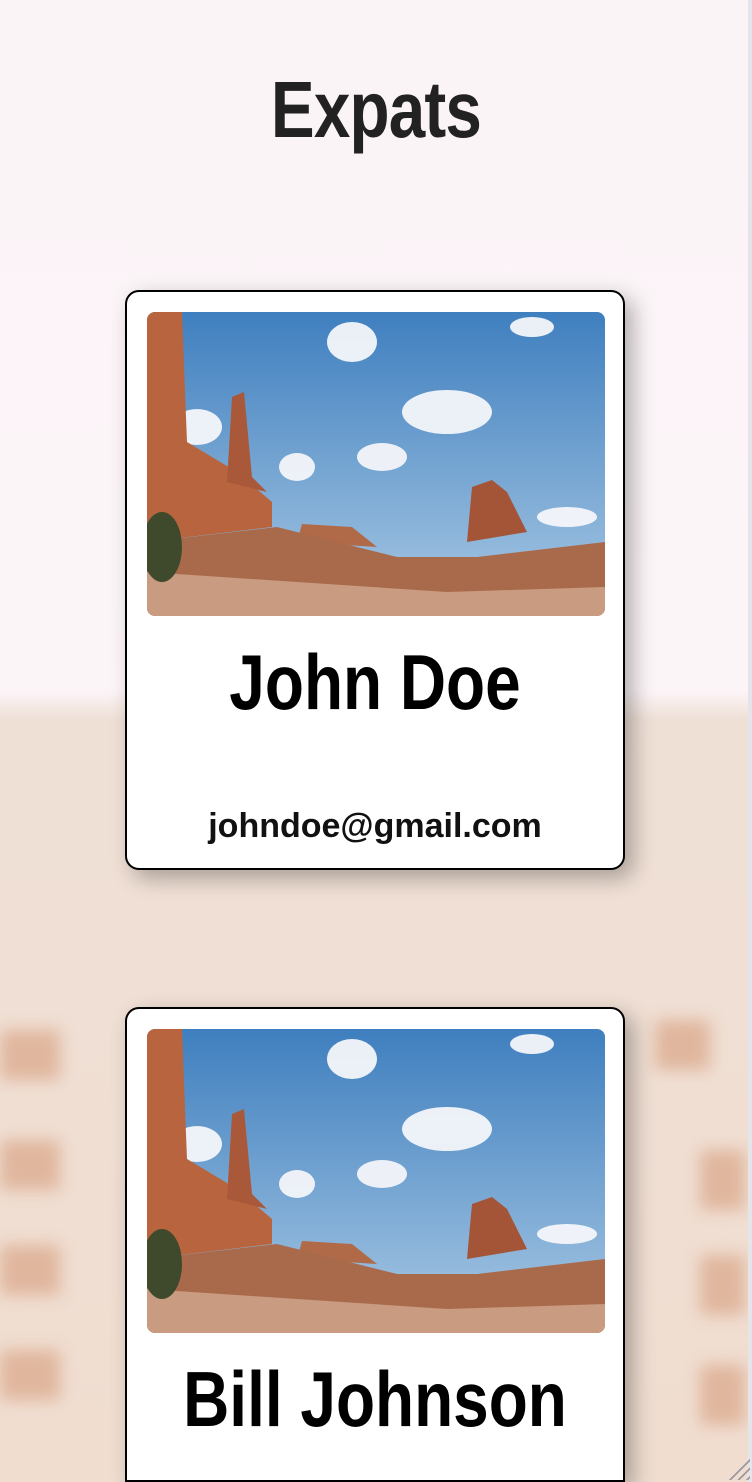  What do you see at coordinates (375, 682) in the screenshot?
I see `card-name: John Doe` at bounding box center [375, 682].